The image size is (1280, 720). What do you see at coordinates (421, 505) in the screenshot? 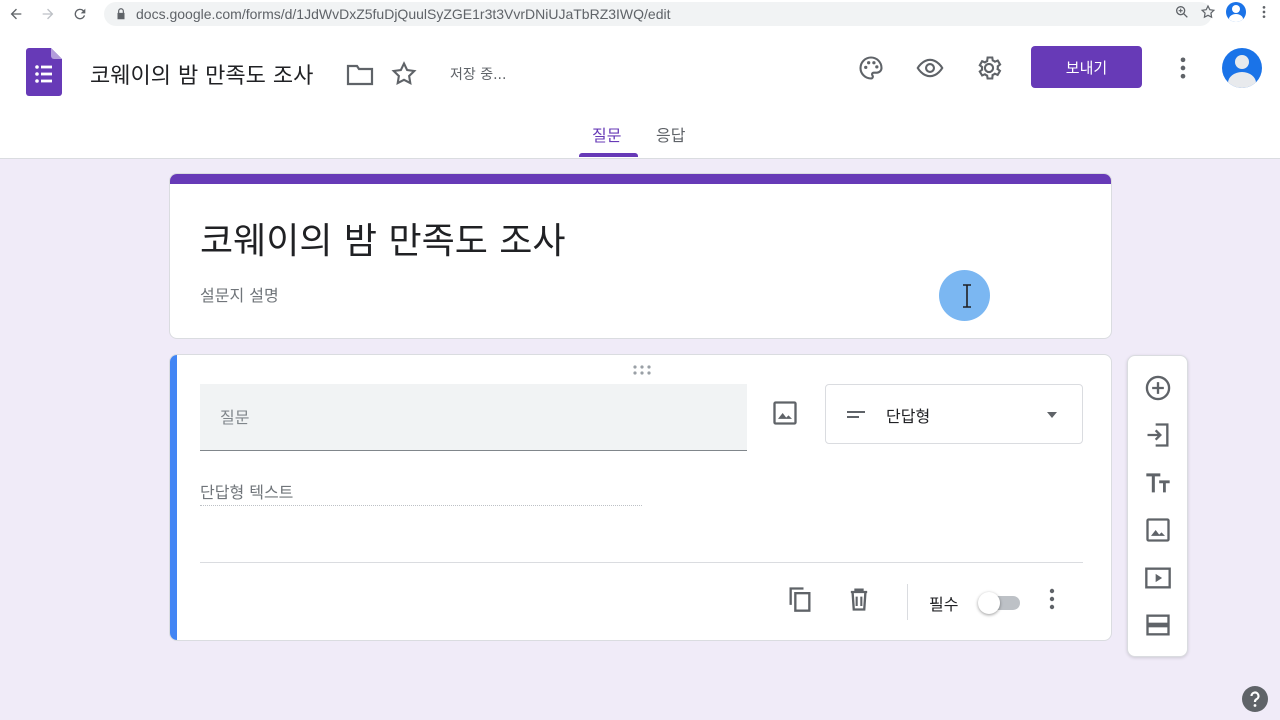
I see `short-answer-line` at bounding box center [421, 505].